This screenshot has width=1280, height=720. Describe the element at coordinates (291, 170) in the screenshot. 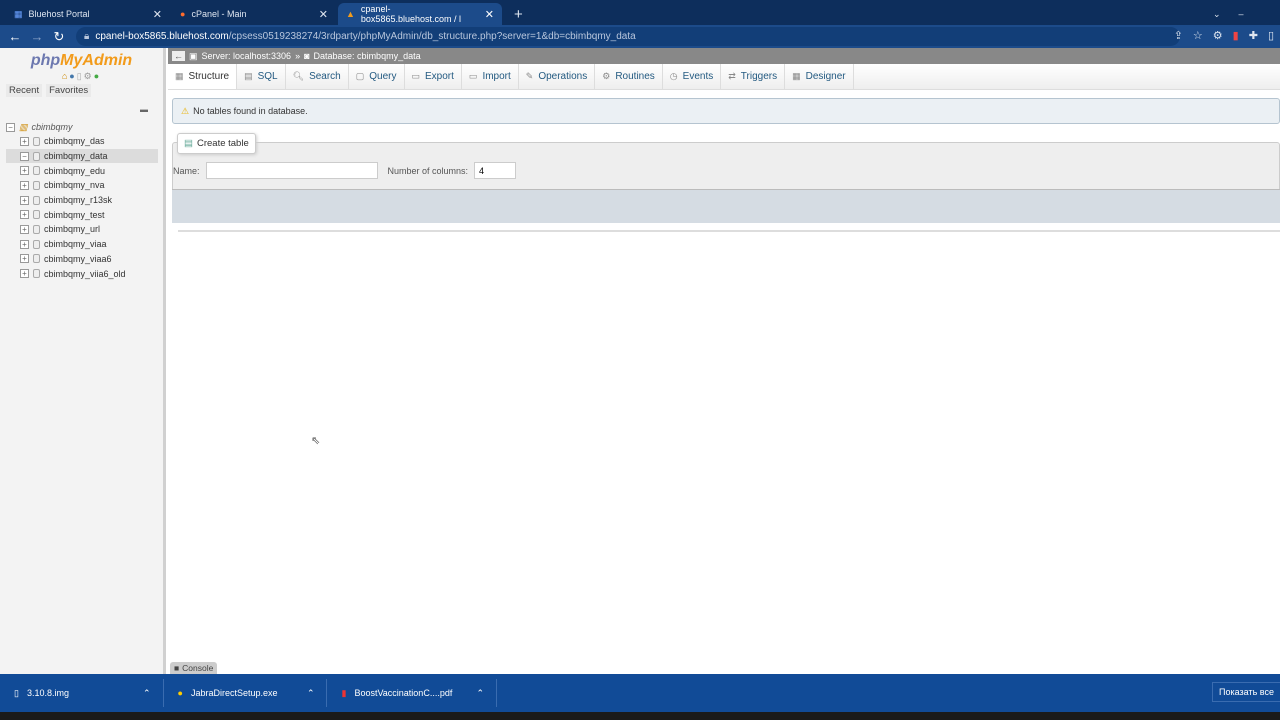

I see `table-name-input` at that location.